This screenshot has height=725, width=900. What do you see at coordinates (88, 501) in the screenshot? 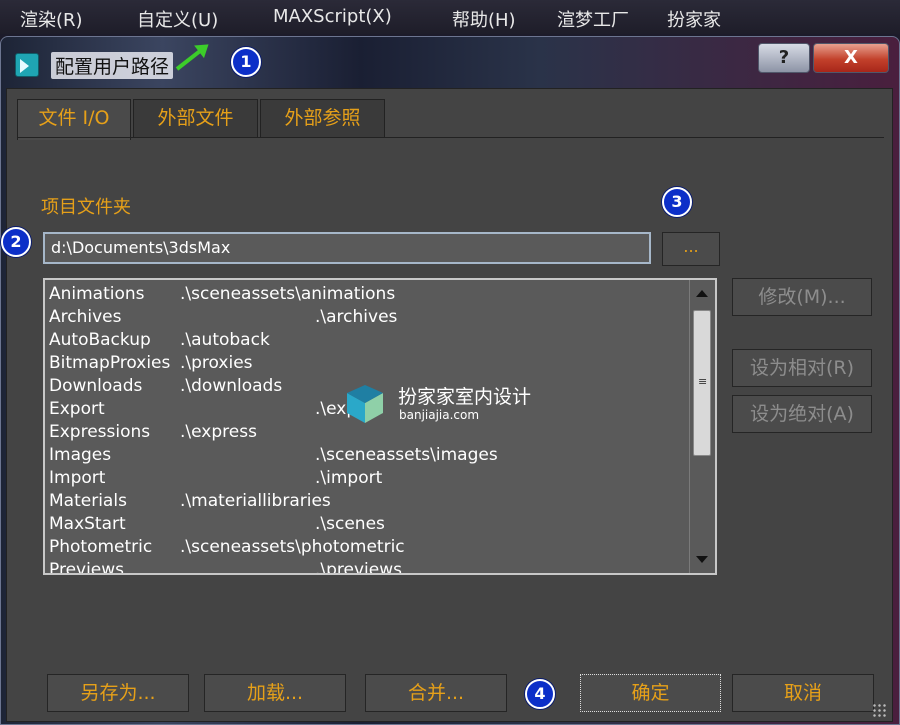
I see `path-name: Materials` at bounding box center [88, 501].